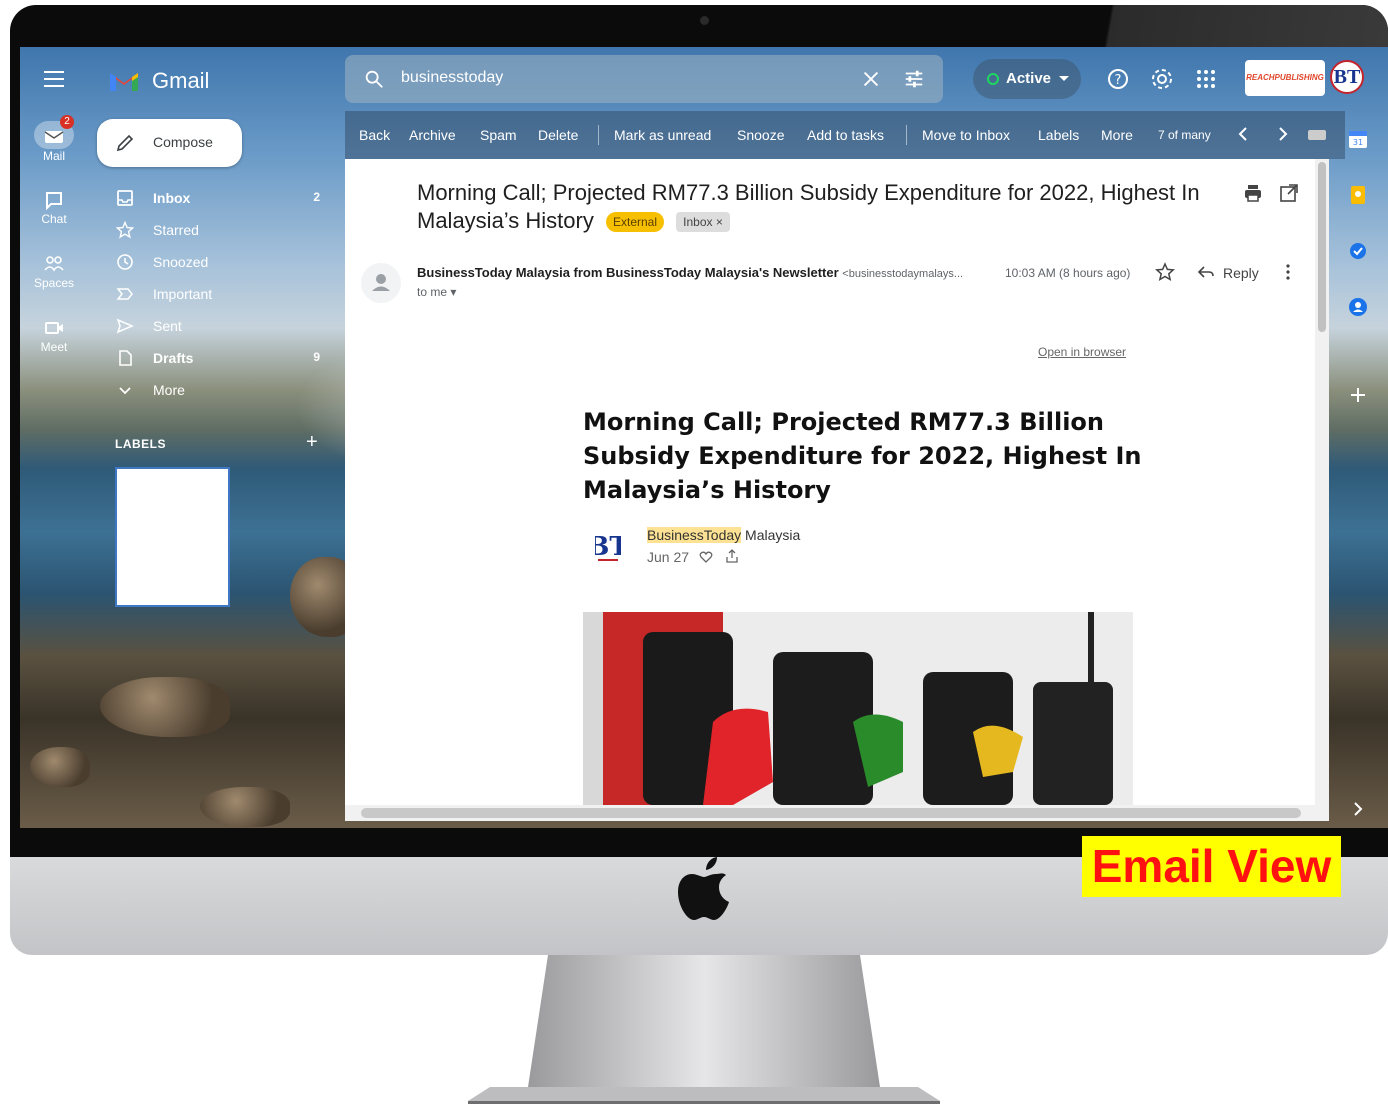 The height and width of the screenshot is (1105, 1388). Describe the element at coordinates (54, 336) in the screenshot. I see `rail-meet: Meet` at that location.